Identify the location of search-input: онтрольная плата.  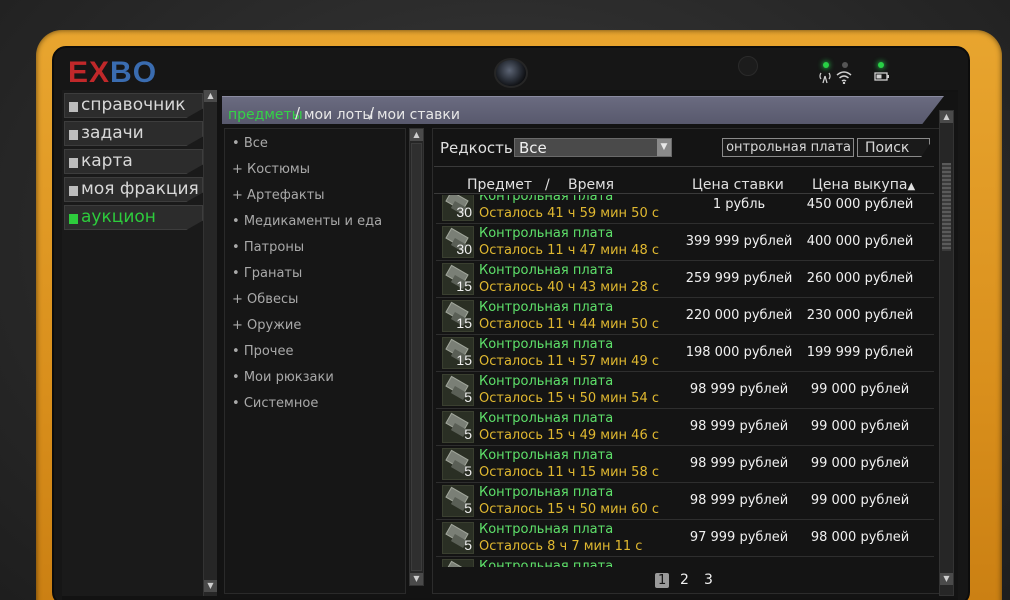
(788, 147).